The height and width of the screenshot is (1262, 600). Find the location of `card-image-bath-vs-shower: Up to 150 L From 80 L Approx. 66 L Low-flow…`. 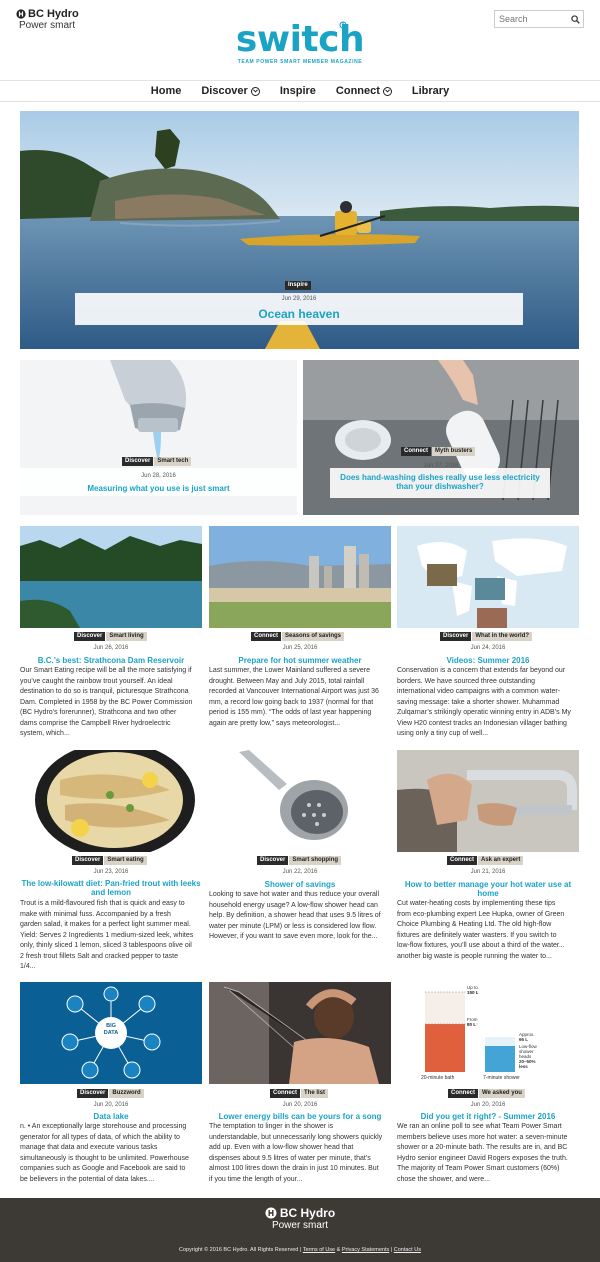

card-image-bath-vs-shower: Up to 150 L From 80 L Approx. 66 L Low-flow… is located at coordinates (488, 1033).